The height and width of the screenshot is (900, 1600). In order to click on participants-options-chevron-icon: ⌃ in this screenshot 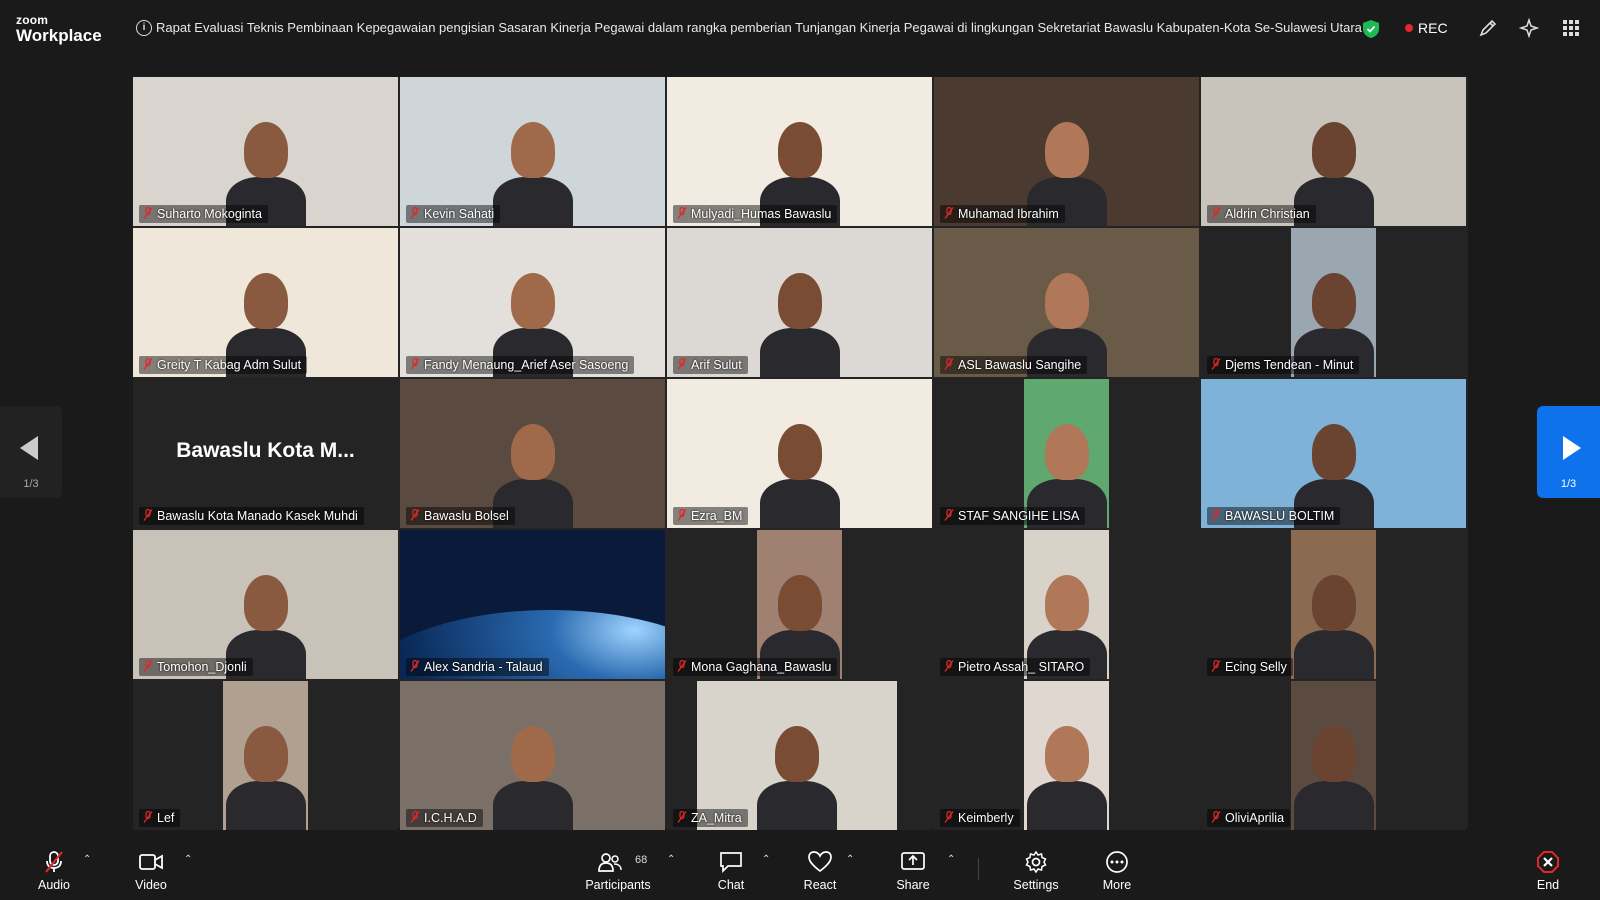, I will do `click(671, 859)`.